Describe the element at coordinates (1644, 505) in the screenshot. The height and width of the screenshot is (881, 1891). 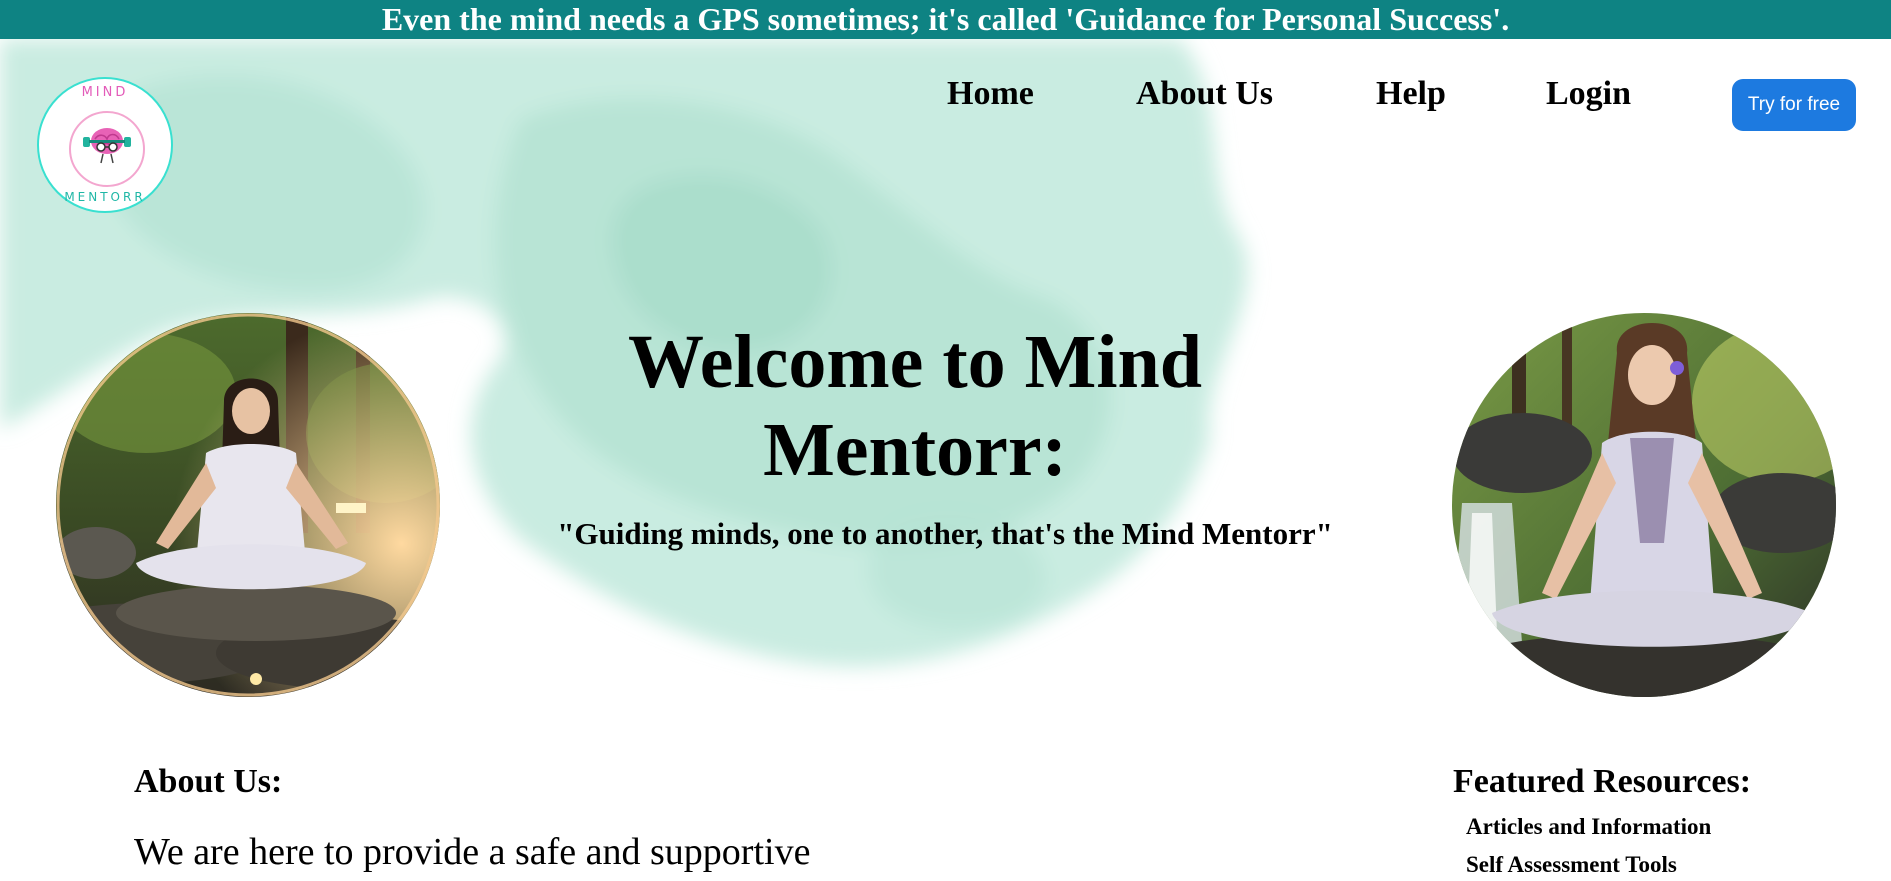
I see `meditating-woman-stream-photo` at that location.